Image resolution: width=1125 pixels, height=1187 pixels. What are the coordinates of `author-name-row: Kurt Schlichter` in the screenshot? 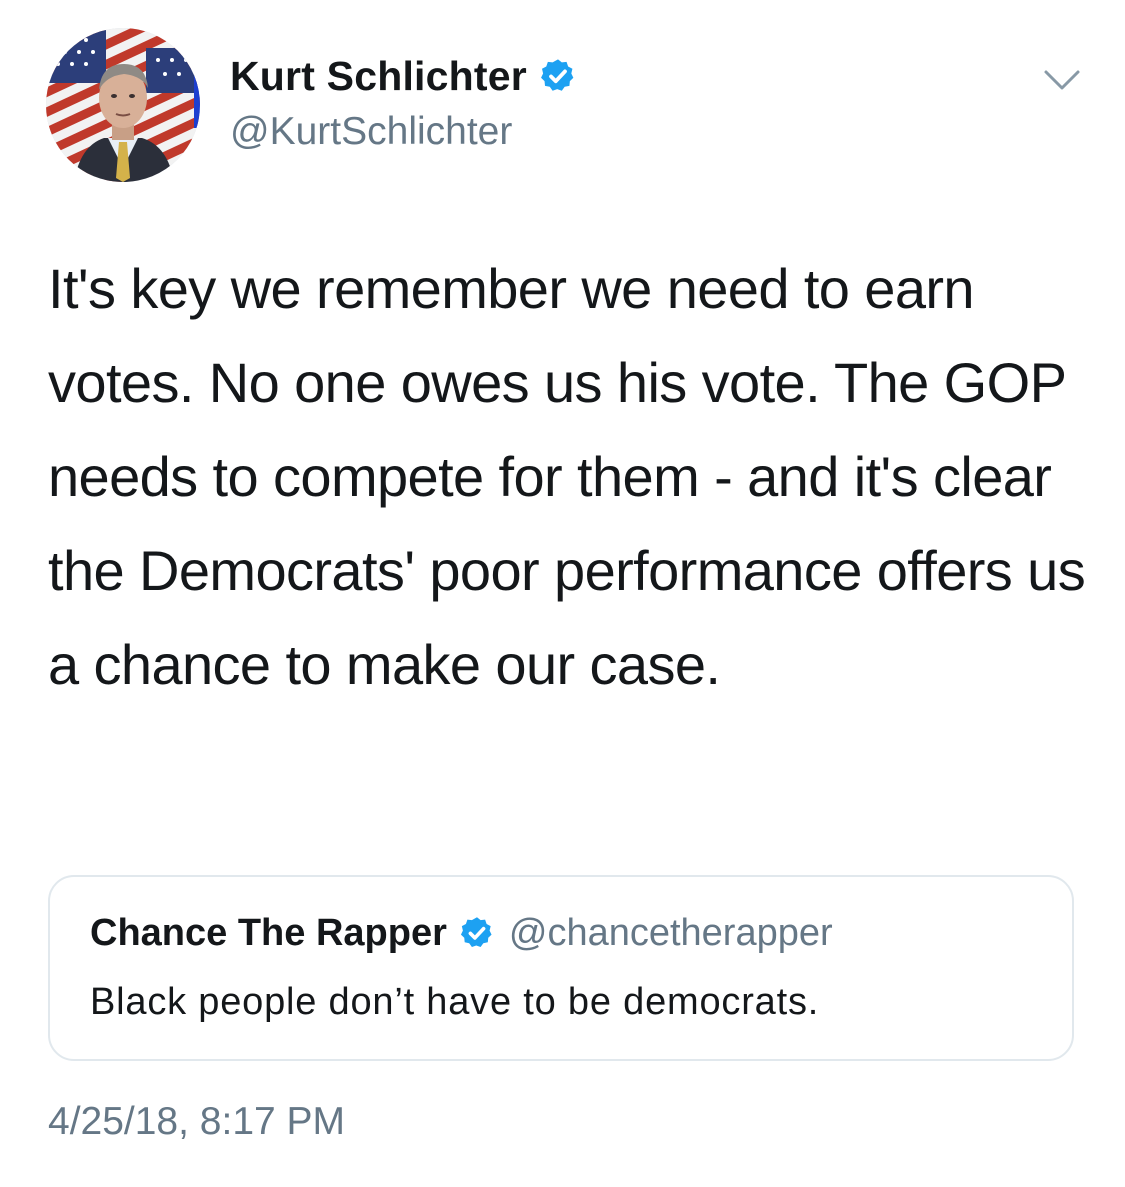 It's located at (403, 76).